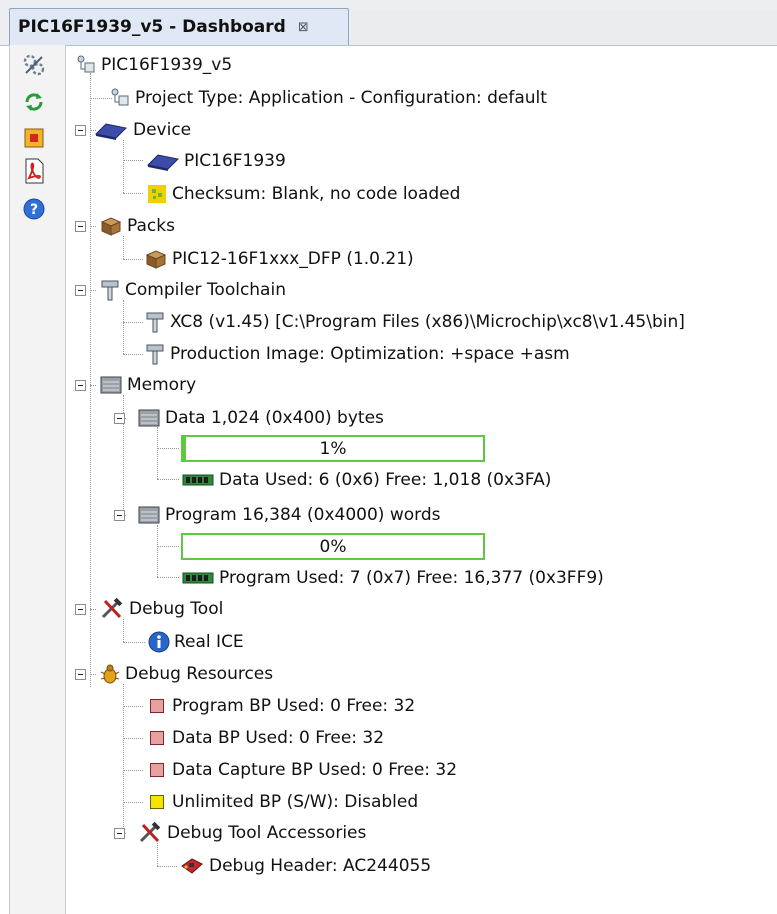 The height and width of the screenshot is (914, 777). What do you see at coordinates (34, 102) in the screenshot?
I see `refresh-icon` at bounding box center [34, 102].